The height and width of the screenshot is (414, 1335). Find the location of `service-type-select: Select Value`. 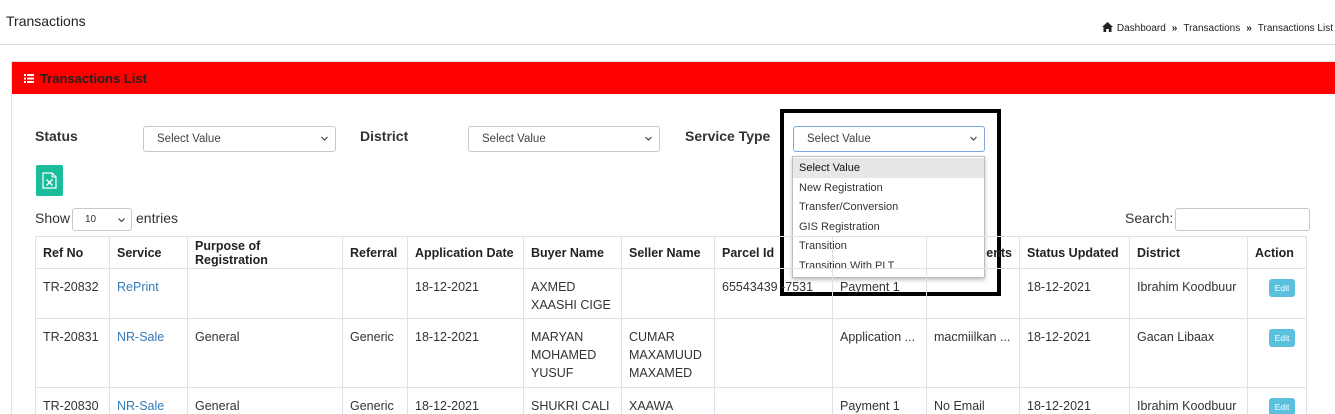

service-type-select: Select Value is located at coordinates (889, 139).